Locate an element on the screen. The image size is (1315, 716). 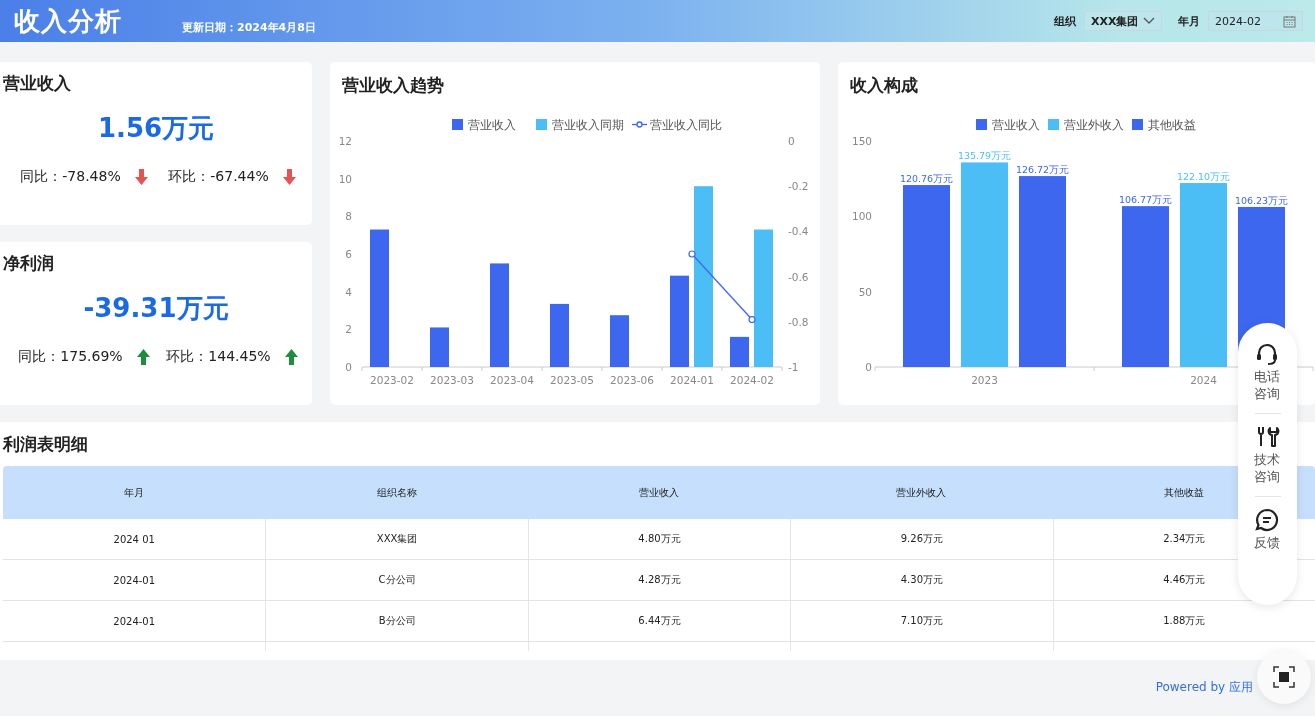
axis-label: 8 is located at coordinates (348, 216).